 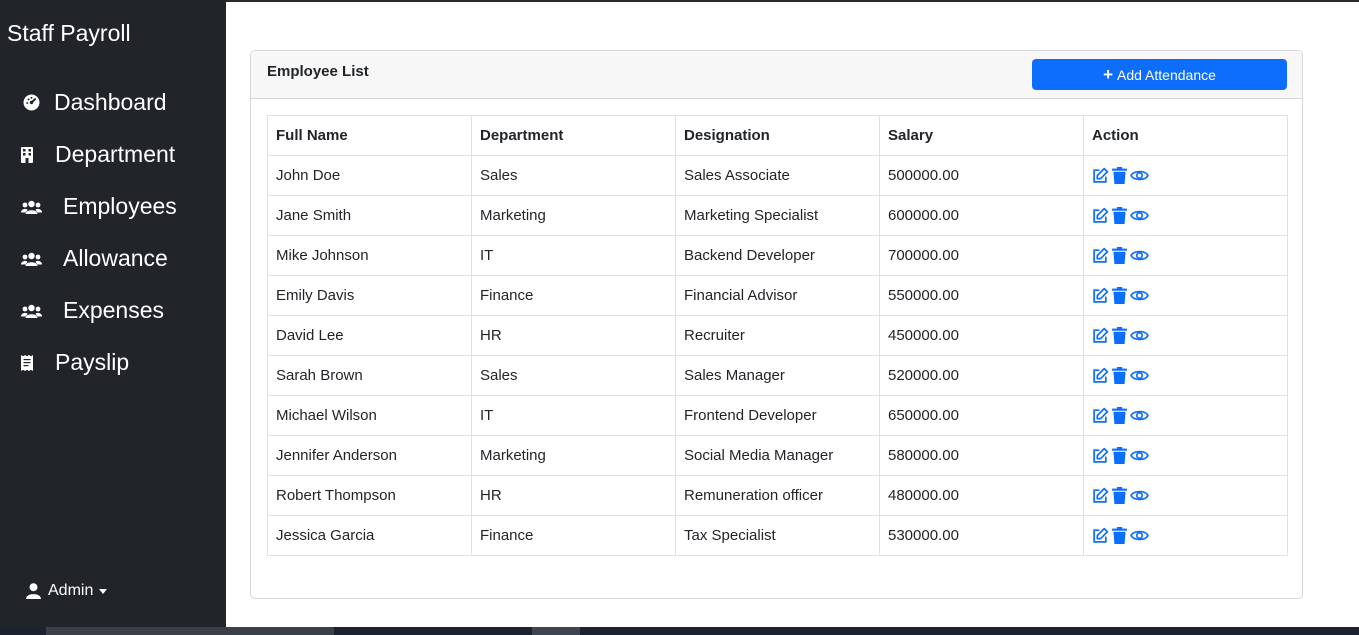 I want to click on sidebar-item-dashboard: Dashboard, so click(x=93, y=102).